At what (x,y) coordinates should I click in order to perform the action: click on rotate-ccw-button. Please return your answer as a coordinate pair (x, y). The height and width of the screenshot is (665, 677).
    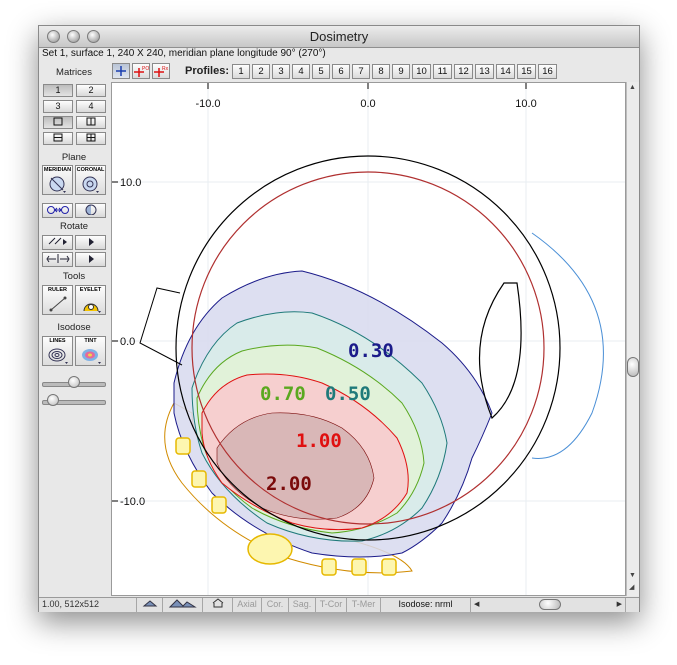
    Looking at the image, I should click on (57, 242).